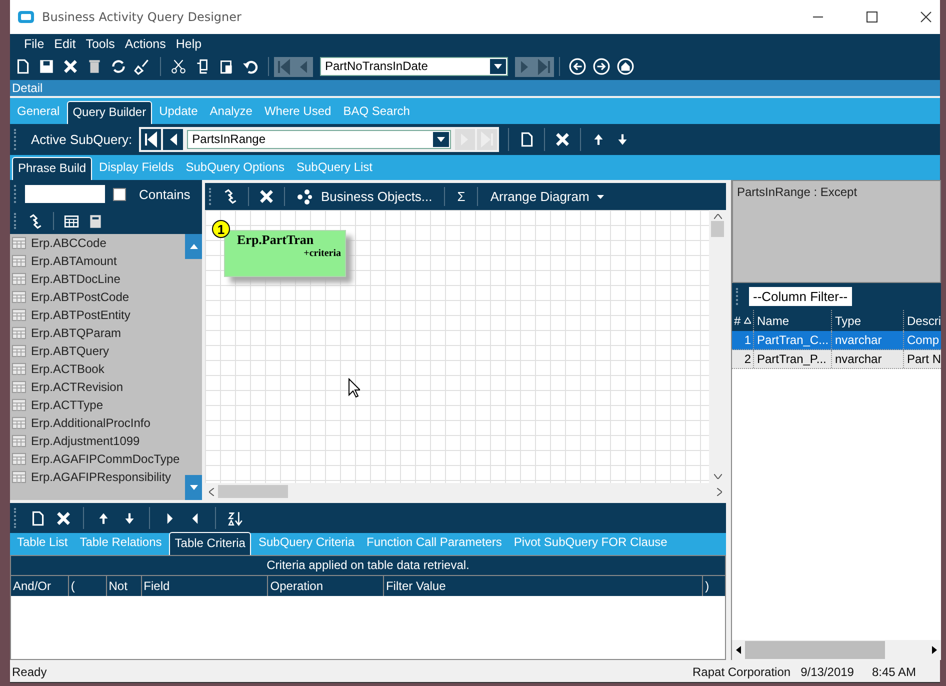  I want to click on table-list-item: Erp.ACTType, so click(97, 405).